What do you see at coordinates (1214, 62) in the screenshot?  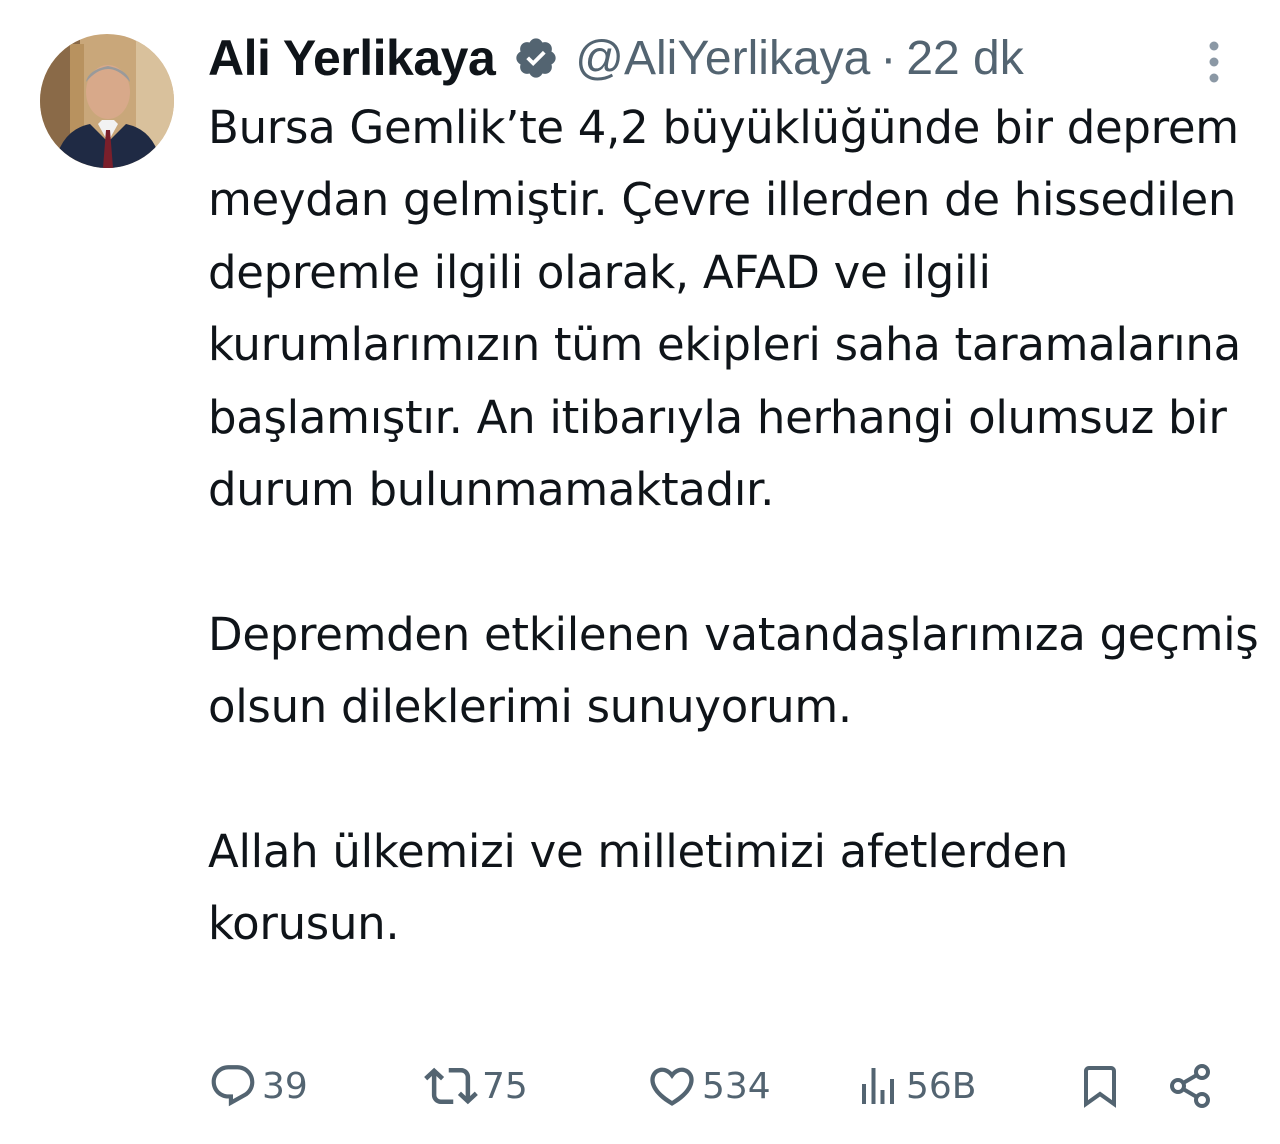 I see `more-dots-icon` at bounding box center [1214, 62].